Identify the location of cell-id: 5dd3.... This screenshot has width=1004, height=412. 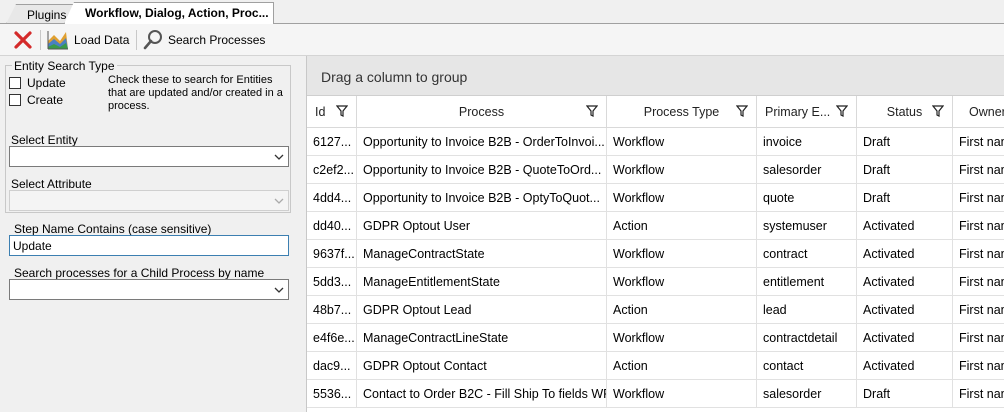
(332, 282).